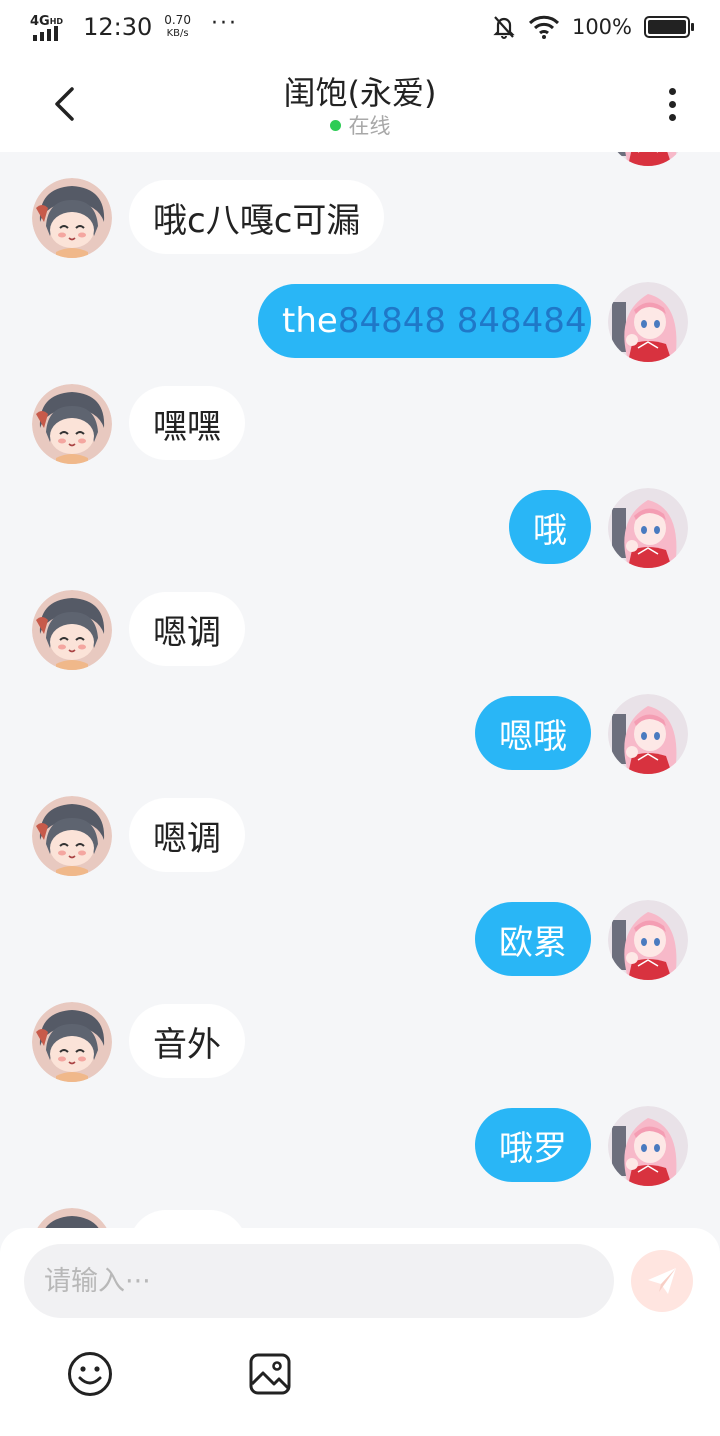 This screenshot has width=720, height=1436. I want to click on speed-value: 0.70, so click(177, 20).